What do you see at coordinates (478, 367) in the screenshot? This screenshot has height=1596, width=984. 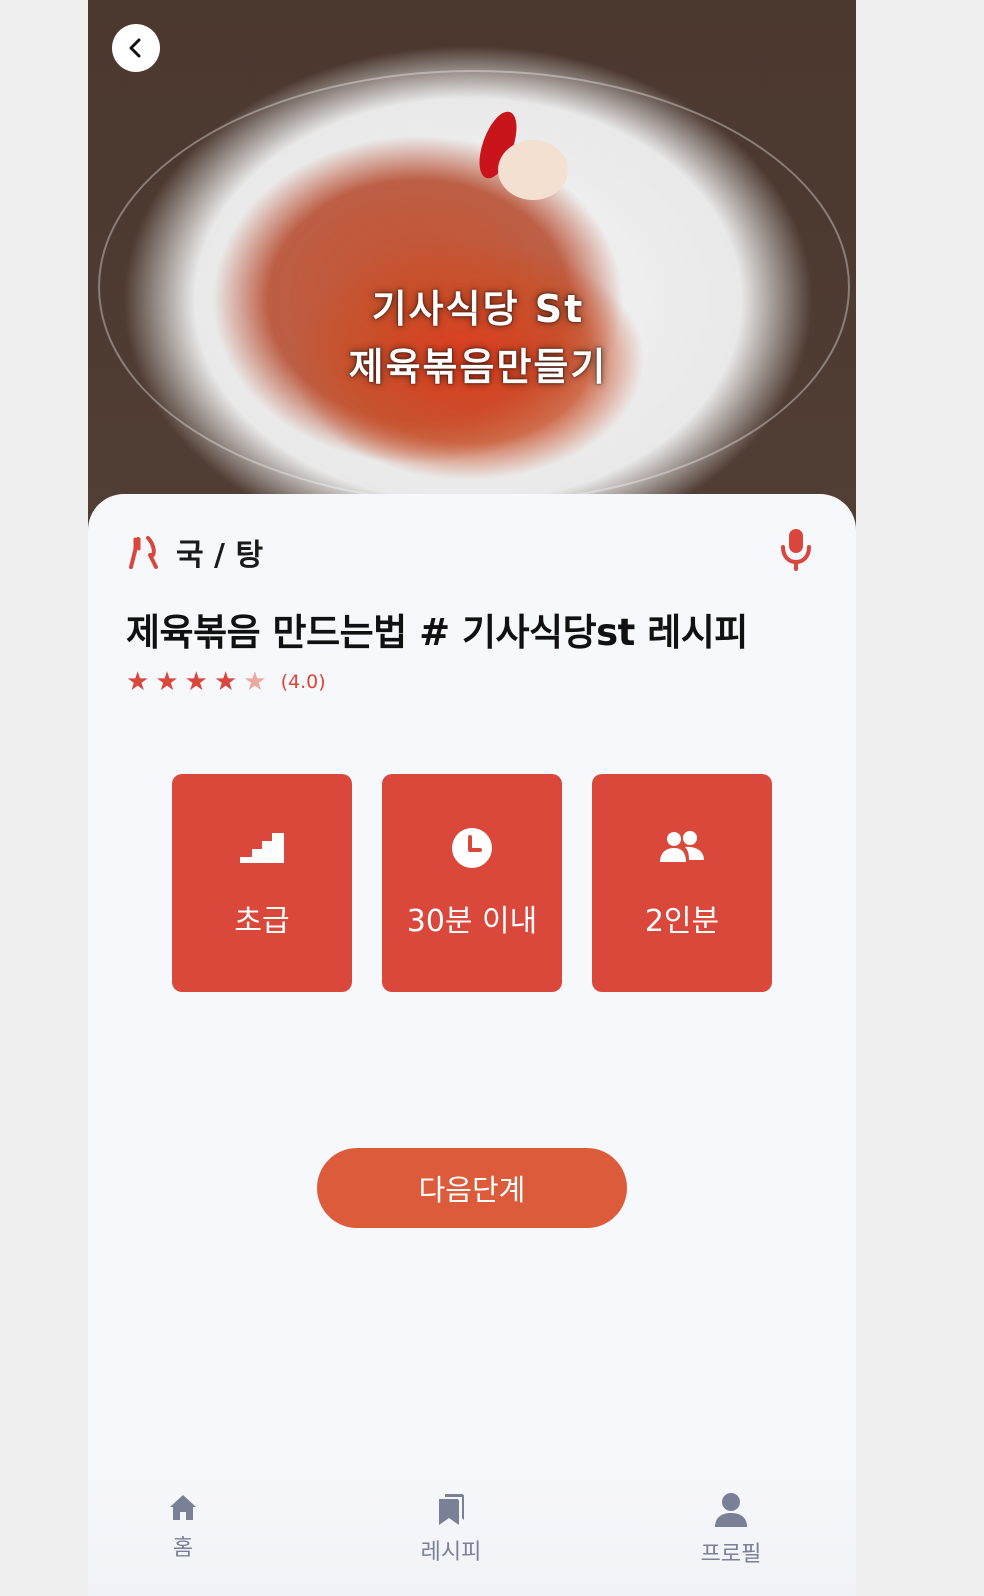 I see `hero-caption-line2: 제육볶음만들기` at bounding box center [478, 367].